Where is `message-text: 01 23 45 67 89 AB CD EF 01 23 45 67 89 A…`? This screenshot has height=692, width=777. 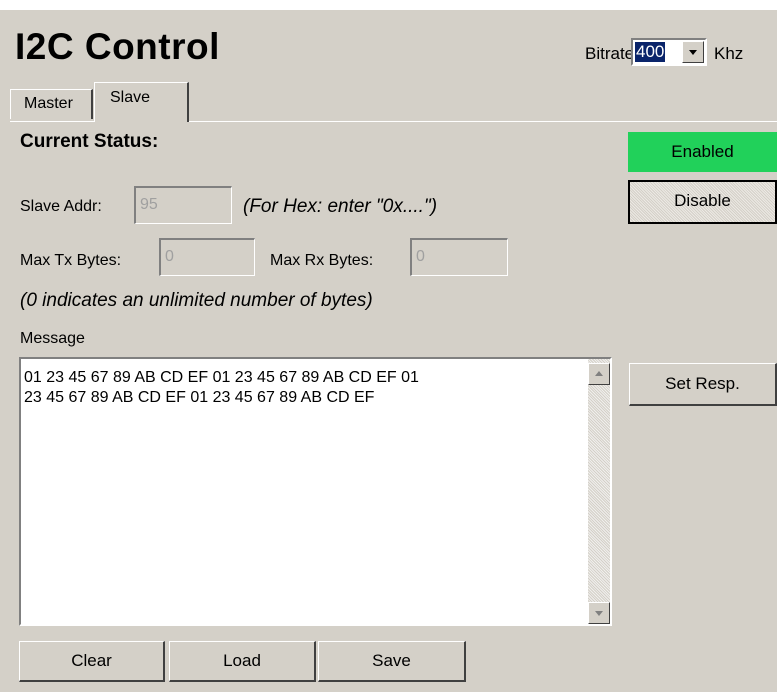
message-text: 01 23 45 67 89 AB CD EF 01 23 45 67 89 A… is located at coordinates (294, 388).